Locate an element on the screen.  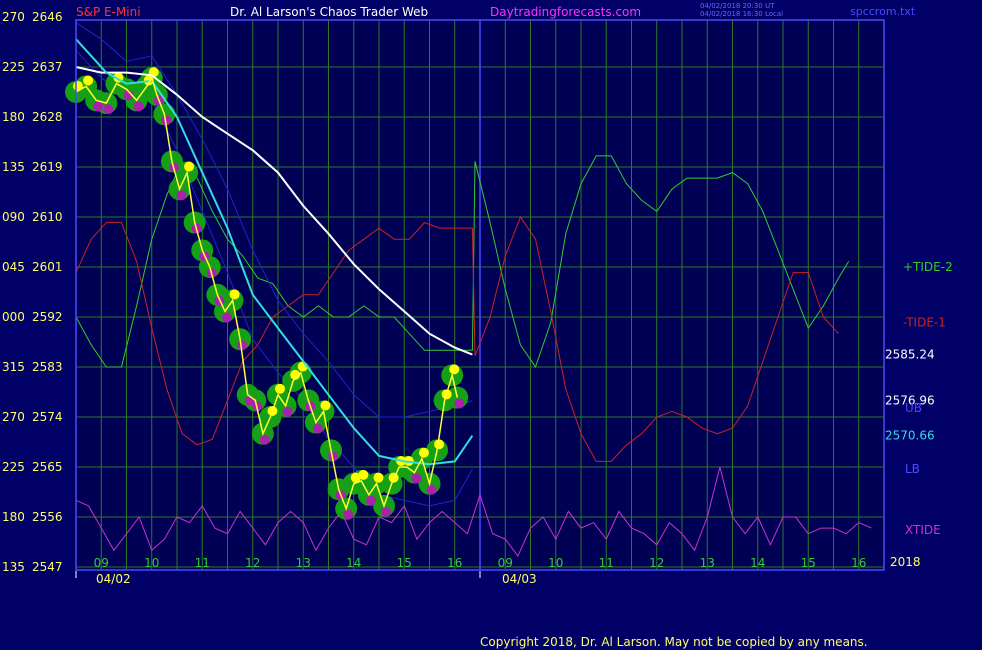
y-angle-tick-7: 315 is located at coordinates (13, 367).